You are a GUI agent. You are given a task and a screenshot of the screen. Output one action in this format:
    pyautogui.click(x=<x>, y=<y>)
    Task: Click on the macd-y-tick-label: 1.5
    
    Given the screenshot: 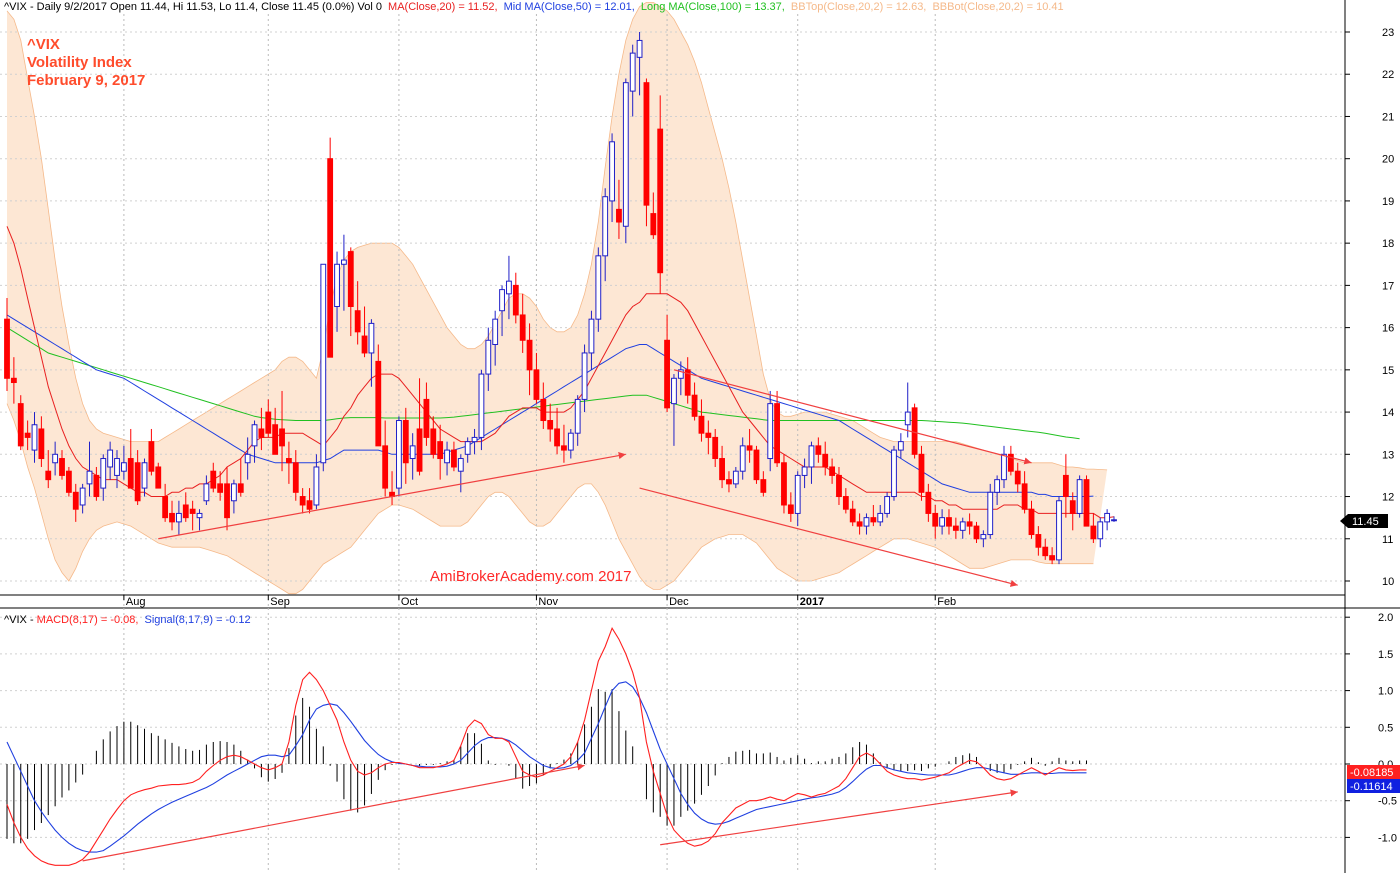 What is the action you would take?
    pyautogui.click(x=1385, y=655)
    